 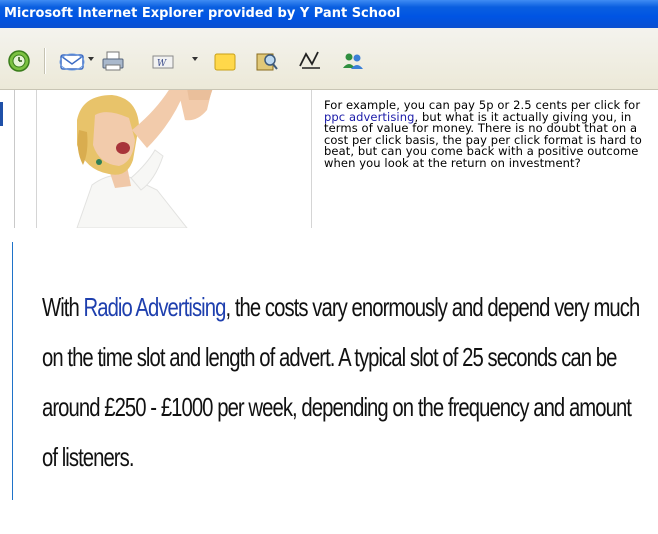 What do you see at coordinates (174, 159) in the screenshot?
I see `woman-celebrating-image` at bounding box center [174, 159].